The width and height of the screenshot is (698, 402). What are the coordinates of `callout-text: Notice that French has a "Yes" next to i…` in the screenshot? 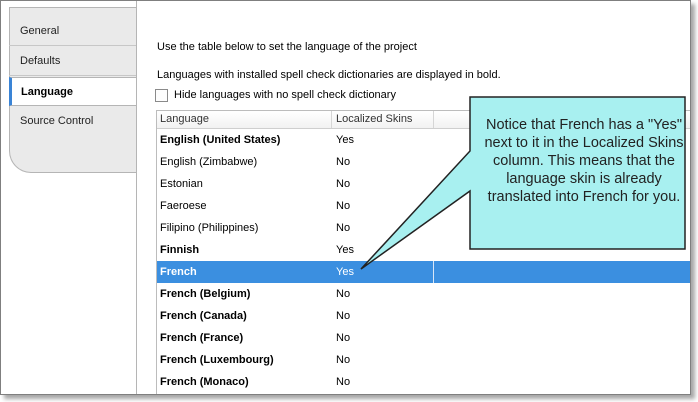 It's located at (584, 161).